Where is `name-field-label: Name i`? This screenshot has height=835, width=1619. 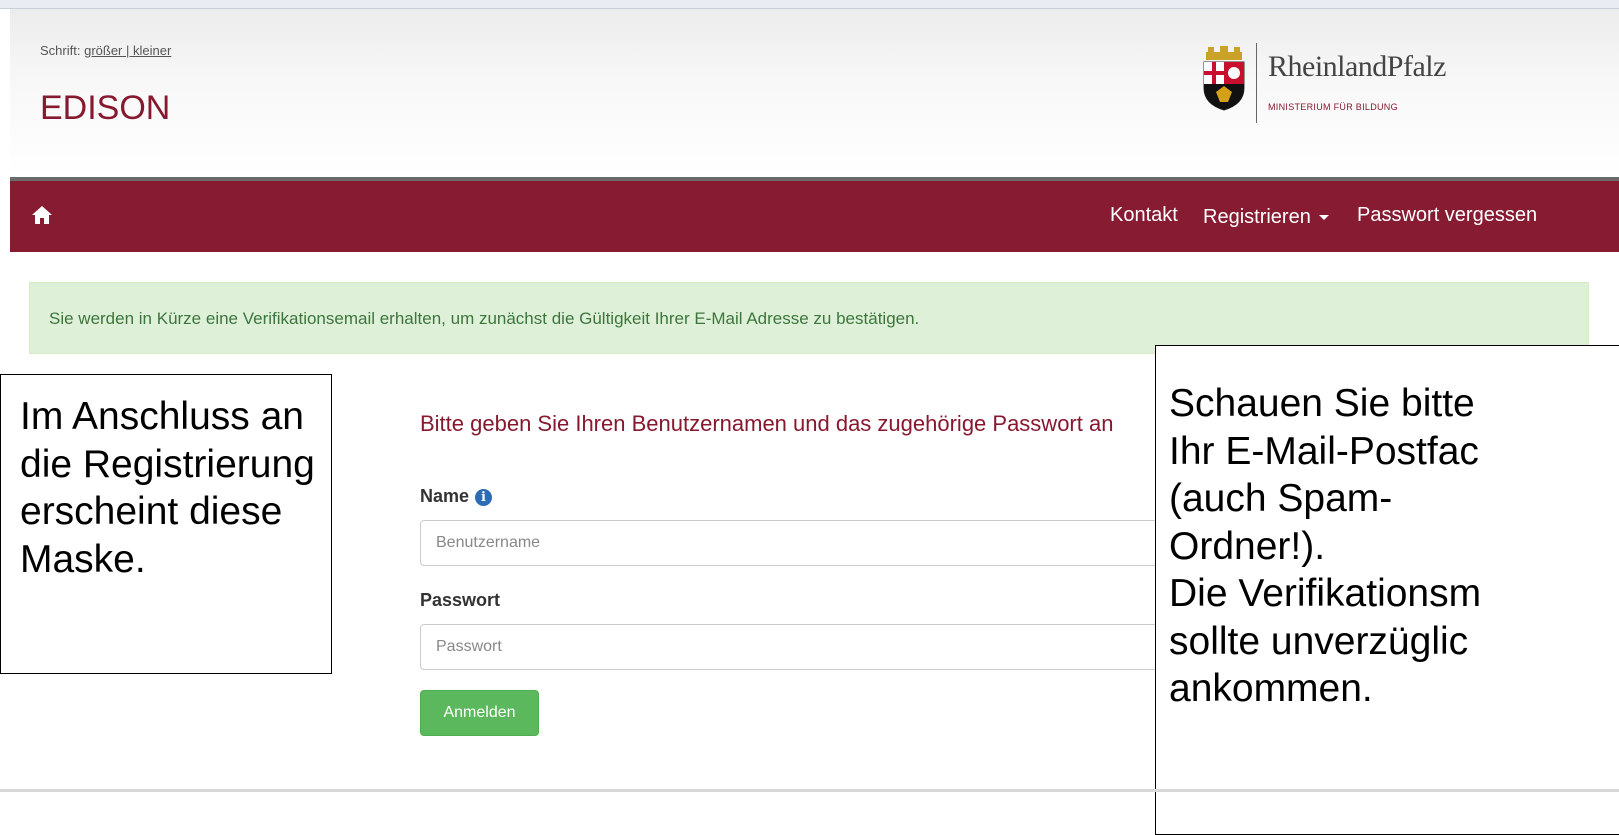 name-field-label: Name i is located at coordinates (456, 496).